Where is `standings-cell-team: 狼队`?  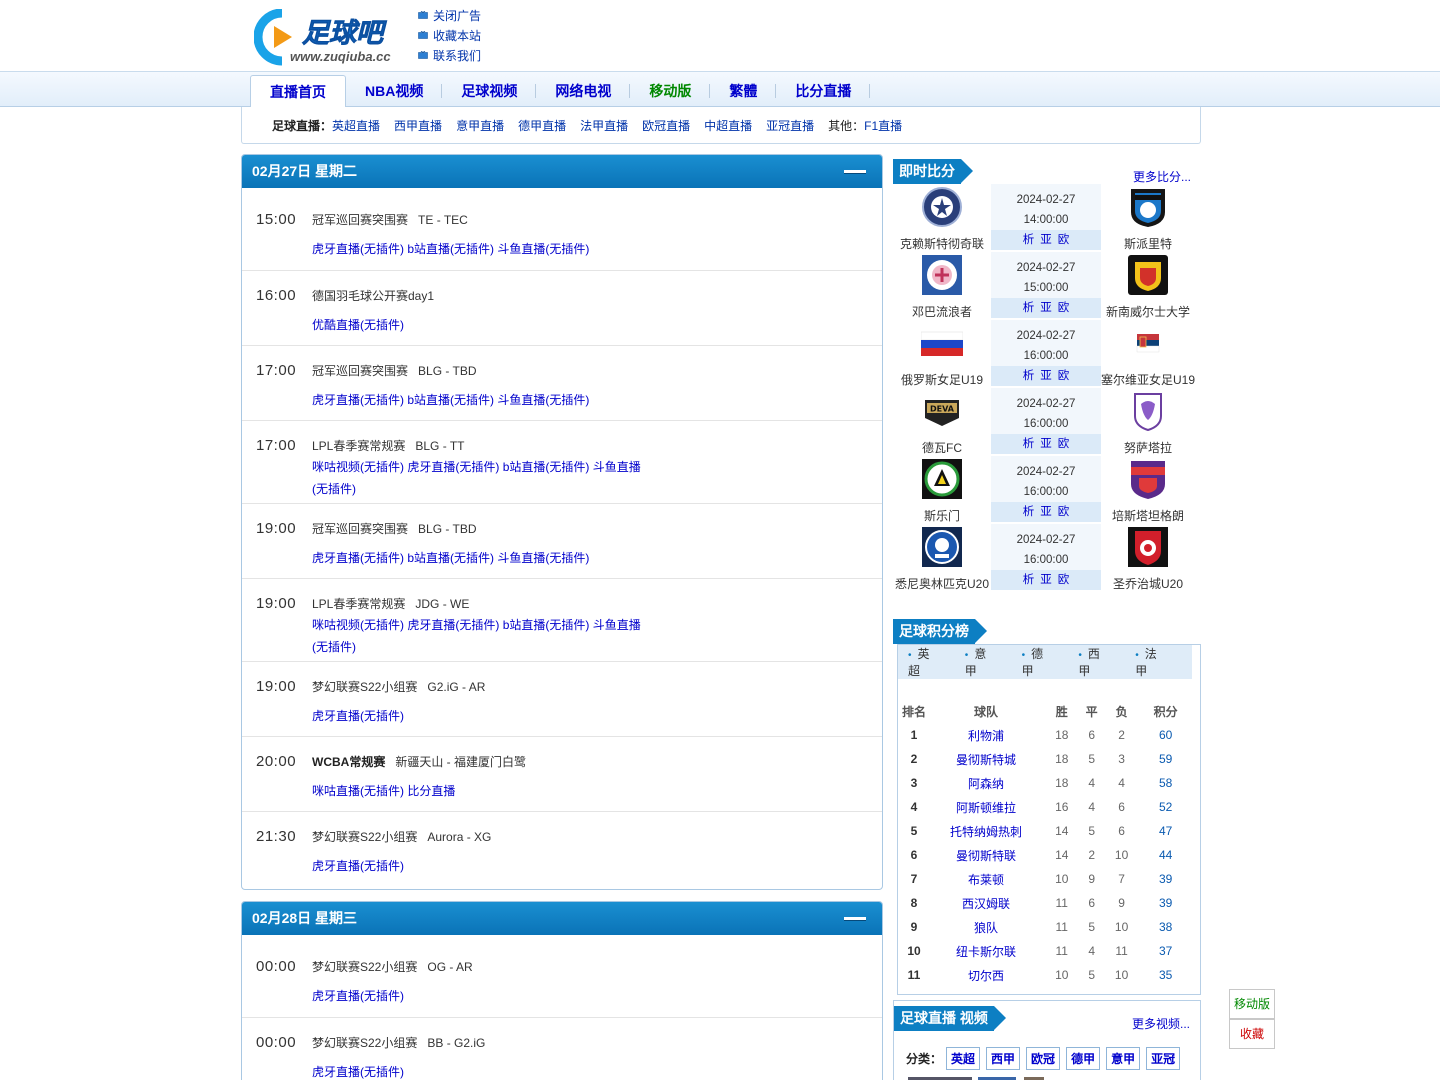 standings-cell-team: 狼队 is located at coordinates (986, 927).